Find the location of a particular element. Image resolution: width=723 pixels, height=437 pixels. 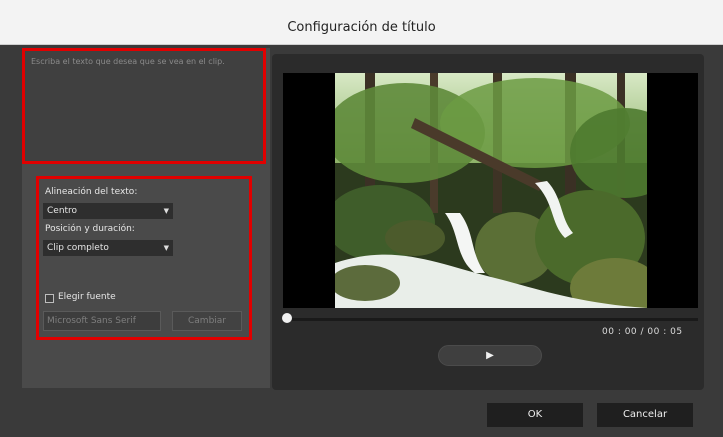

position-duration-label: Posición y duración: is located at coordinates (90, 229).